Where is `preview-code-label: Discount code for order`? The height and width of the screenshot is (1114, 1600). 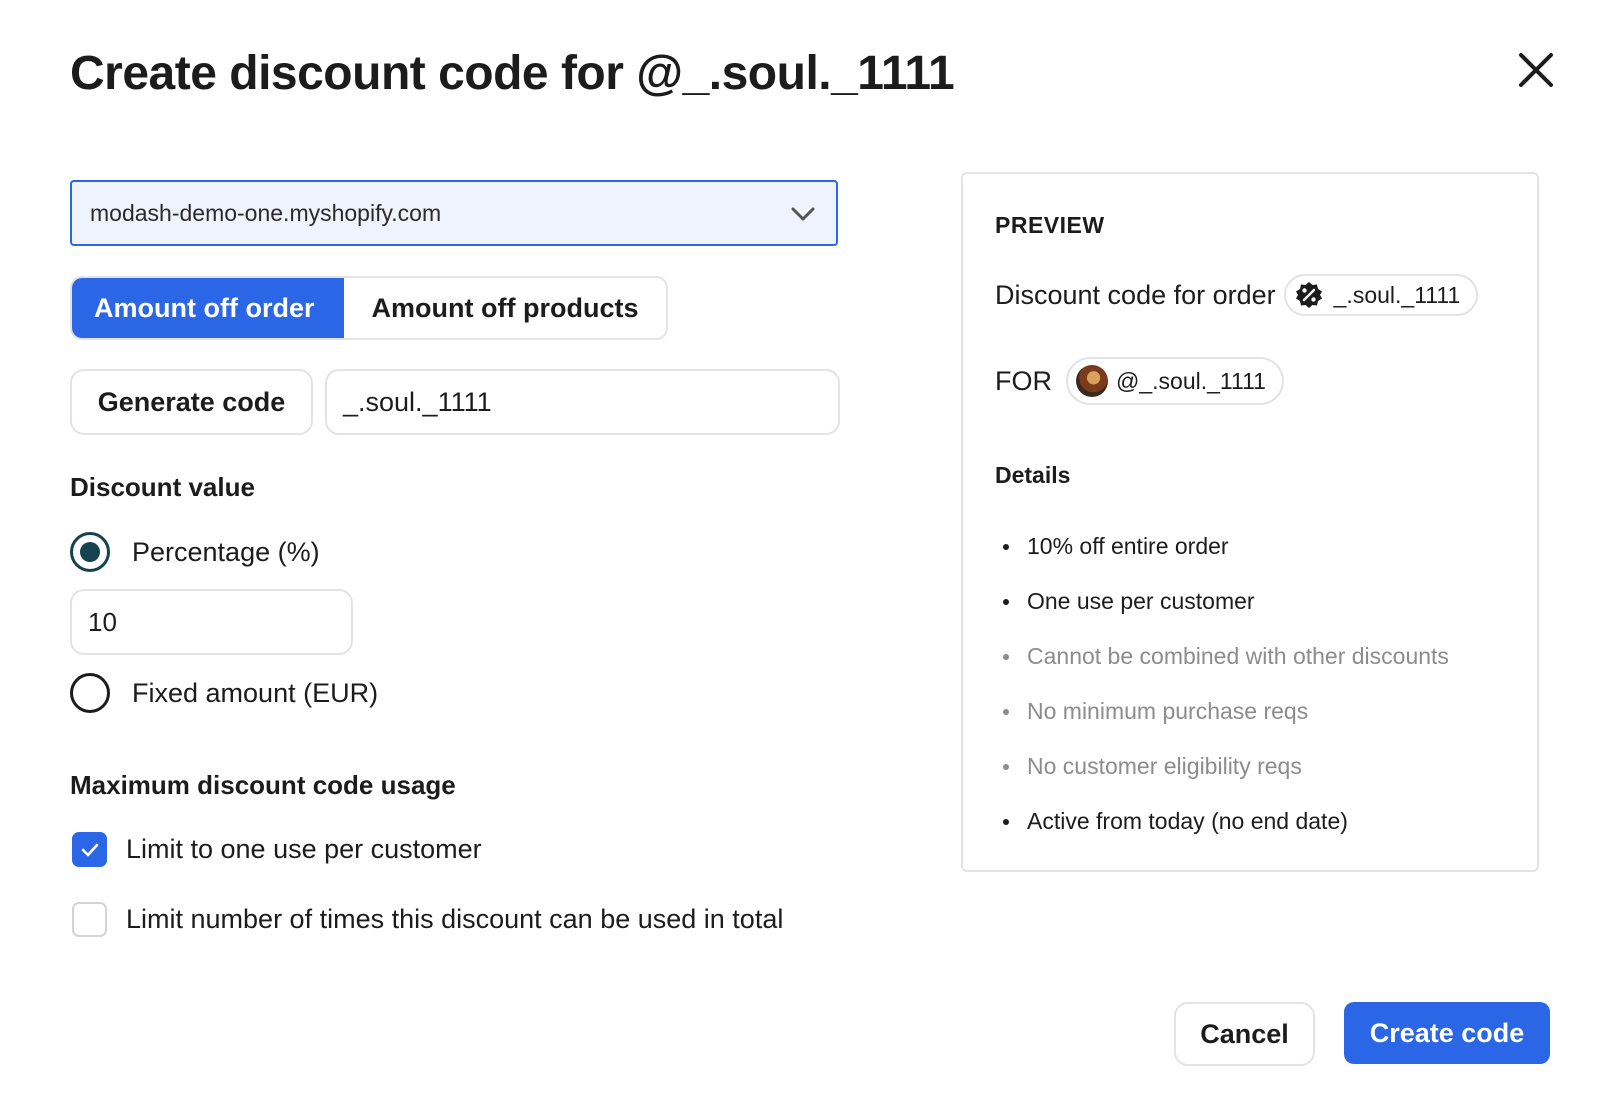 preview-code-label: Discount code for order is located at coordinates (1135, 294).